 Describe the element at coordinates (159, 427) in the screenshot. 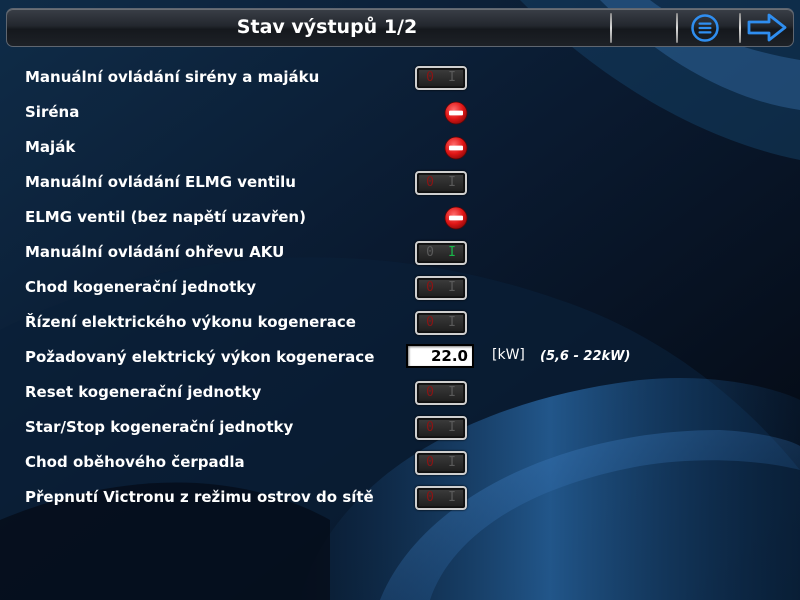

I see `output-label: Star/Stop kogenerační jednotky` at that location.